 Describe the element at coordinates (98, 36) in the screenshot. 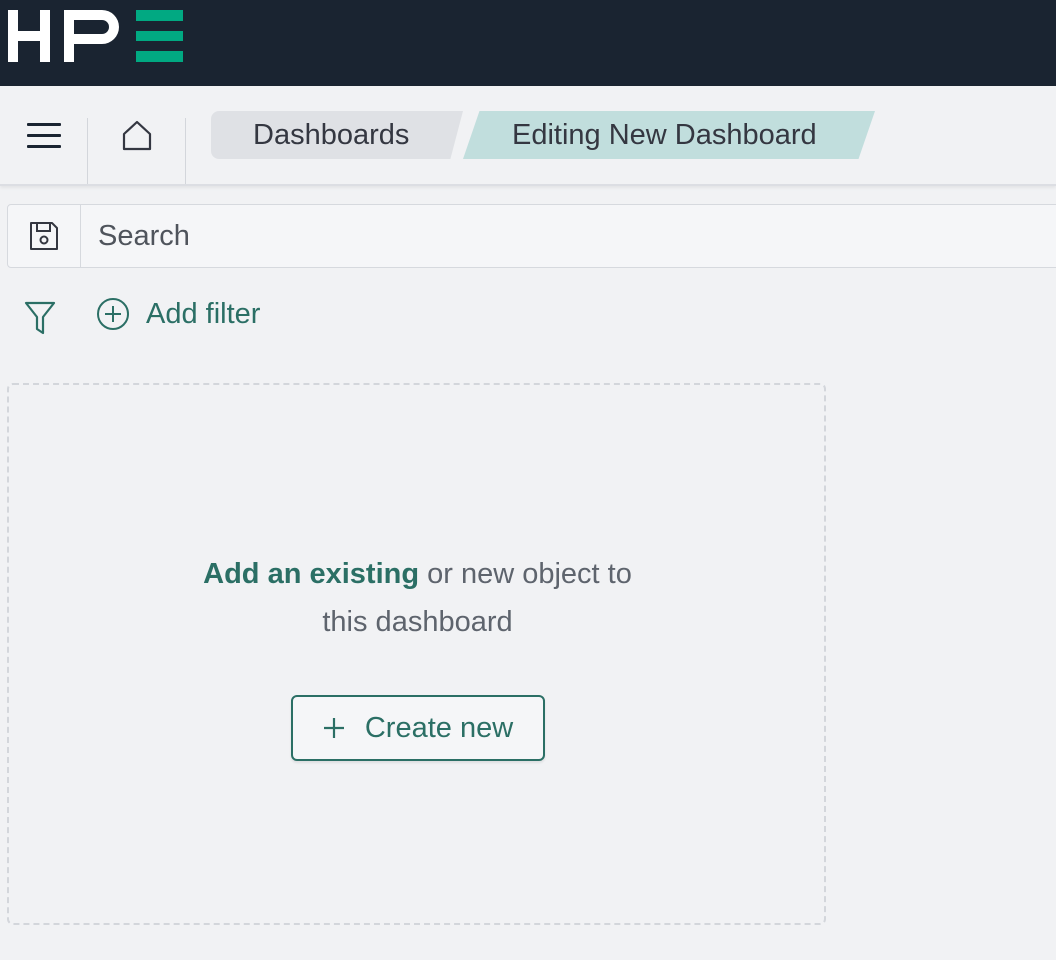

I see `hpe-logo` at that location.